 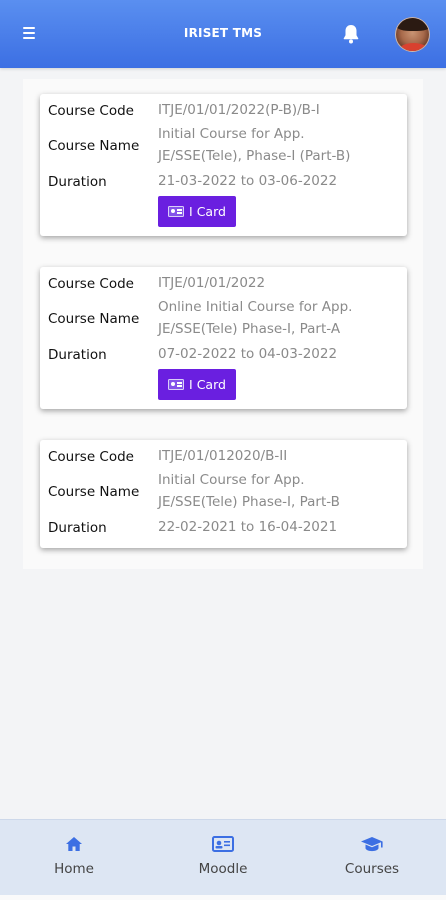 I want to click on duration-value: 22-02-2021 to 16-04-2021, so click(x=248, y=527).